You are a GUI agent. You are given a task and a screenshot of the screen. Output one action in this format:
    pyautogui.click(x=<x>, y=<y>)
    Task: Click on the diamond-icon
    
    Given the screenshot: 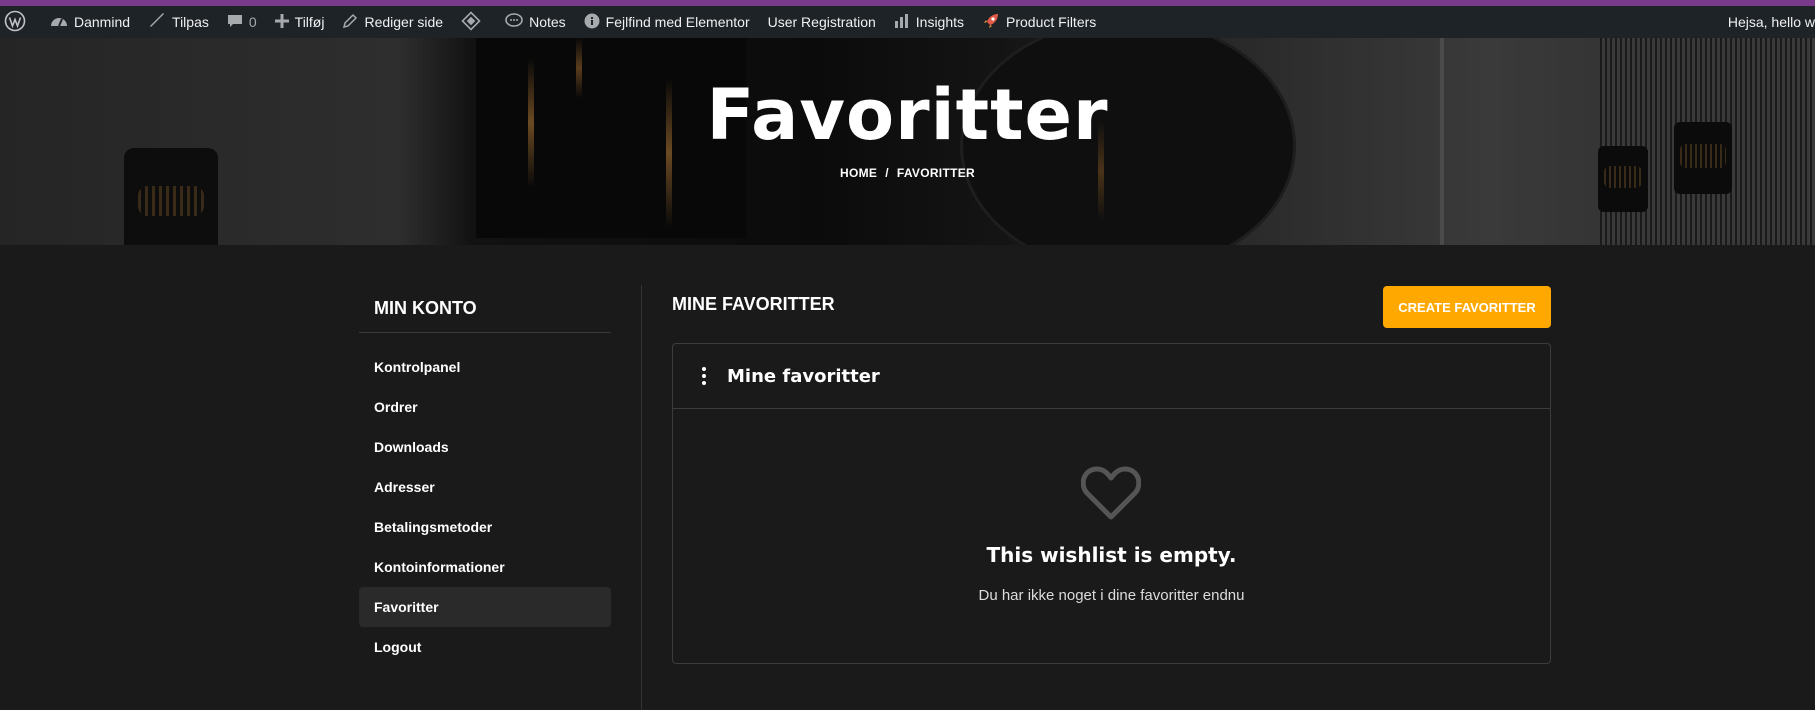 What is the action you would take?
    pyautogui.click(x=474, y=22)
    